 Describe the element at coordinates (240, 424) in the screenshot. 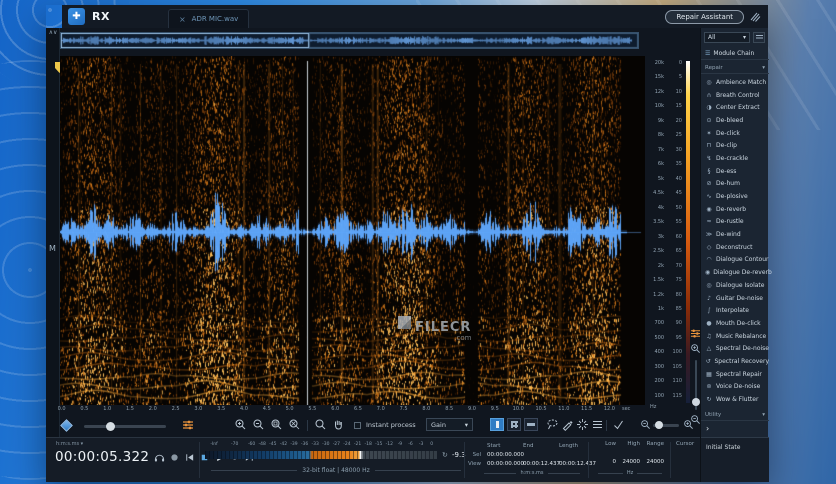

I see `zoom-in-icon` at that location.